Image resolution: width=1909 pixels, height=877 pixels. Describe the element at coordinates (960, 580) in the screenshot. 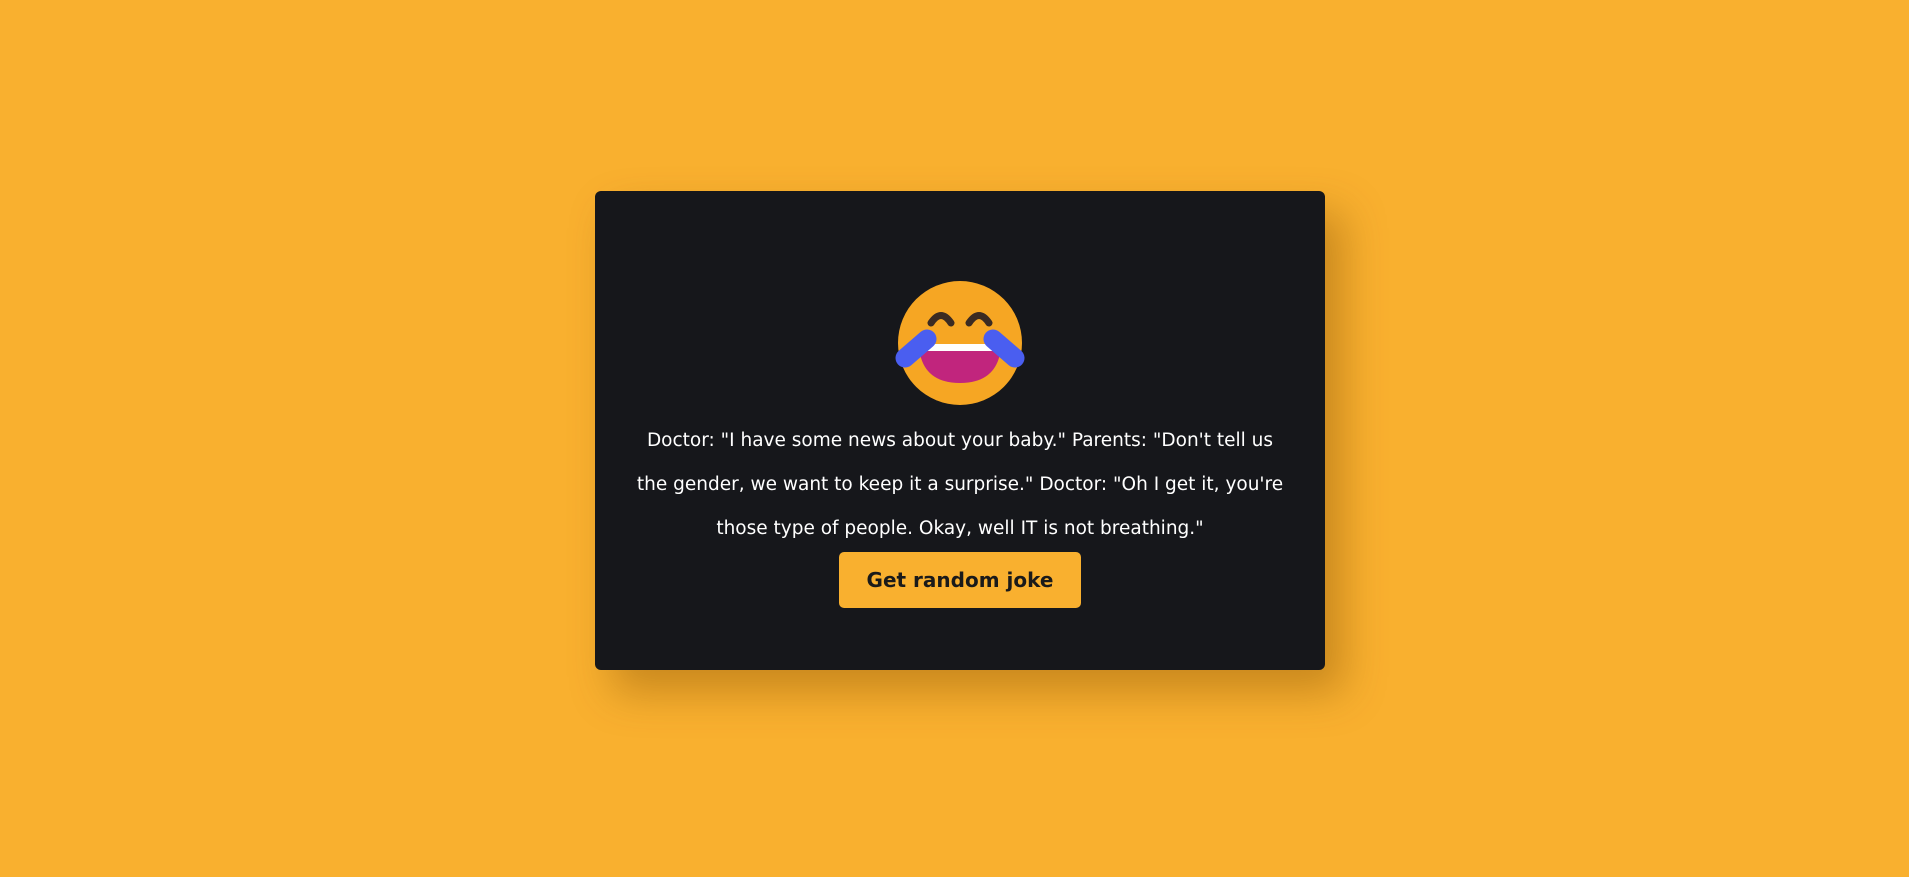

I see `get-random-joke-button: Get random joke` at that location.